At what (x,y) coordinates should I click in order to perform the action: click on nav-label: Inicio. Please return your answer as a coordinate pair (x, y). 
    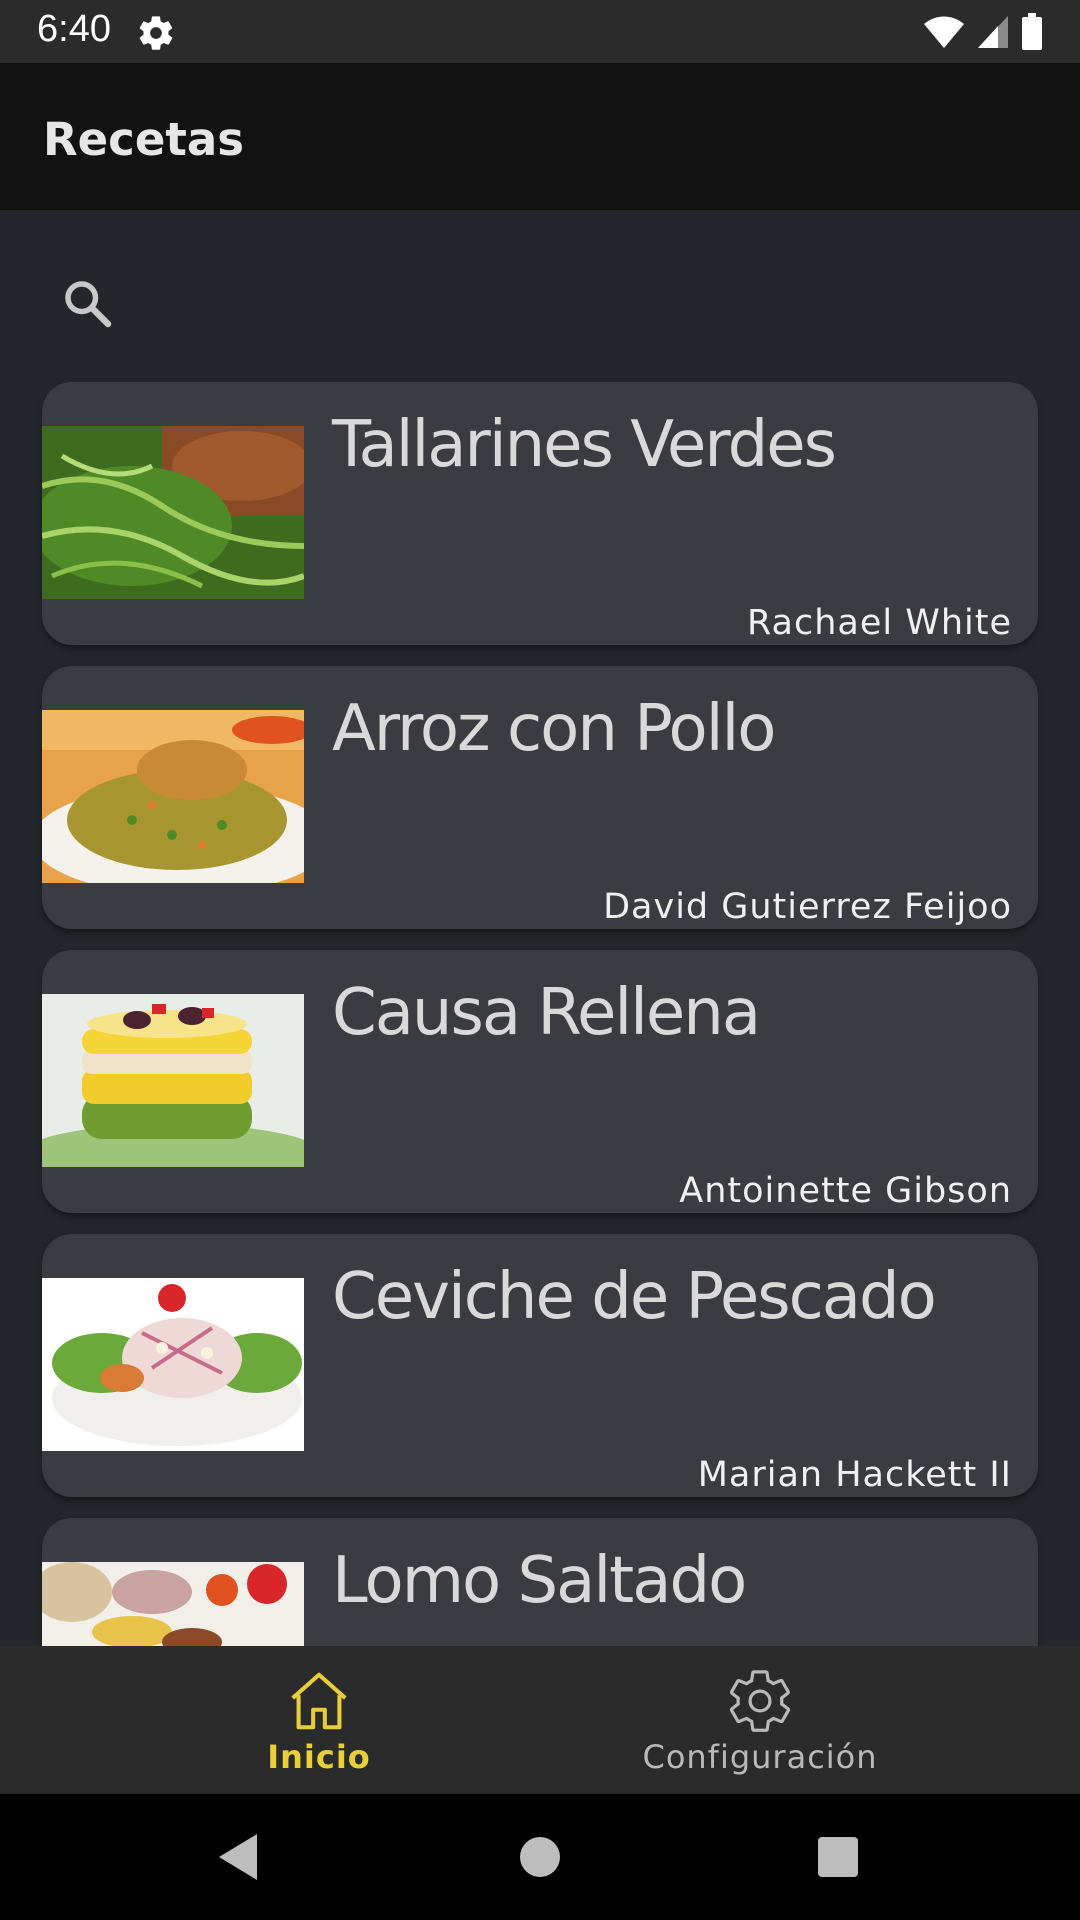
    Looking at the image, I should click on (319, 1757).